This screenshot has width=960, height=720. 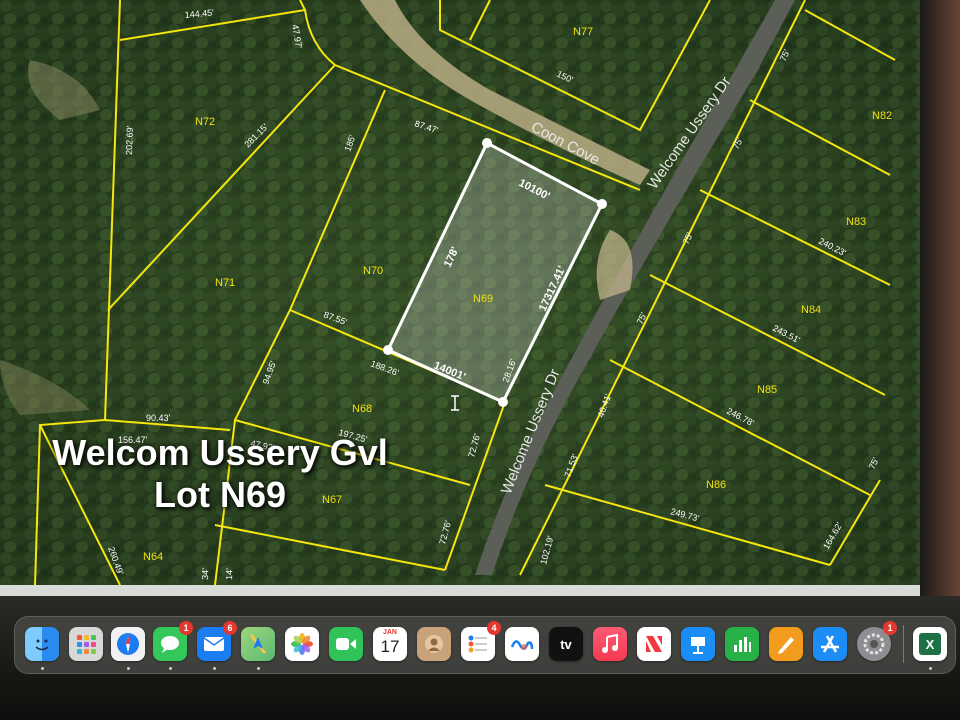 I want to click on lot-label-n86: N86, so click(x=716, y=485).